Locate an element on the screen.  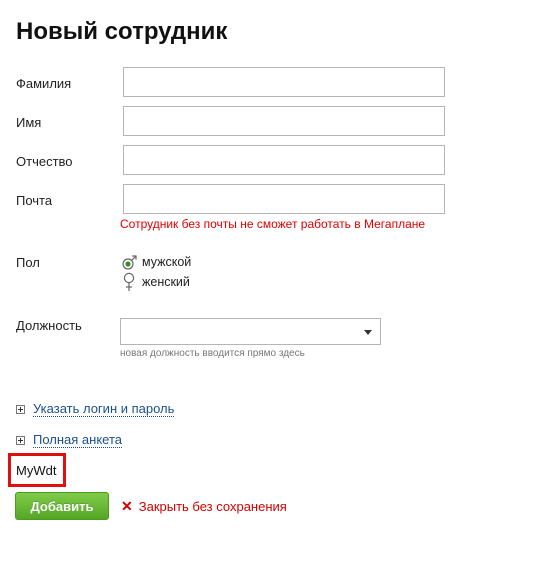
full-profile-expander: Полная анкета is located at coordinates (69, 440).